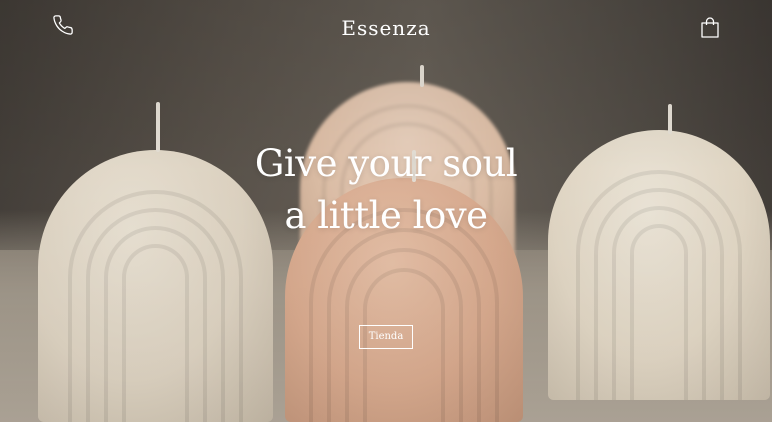 The width and height of the screenshot is (772, 422). Describe the element at coordinates (386, 337) in the screenshot. I see `shop-button: Tienda` at that location.